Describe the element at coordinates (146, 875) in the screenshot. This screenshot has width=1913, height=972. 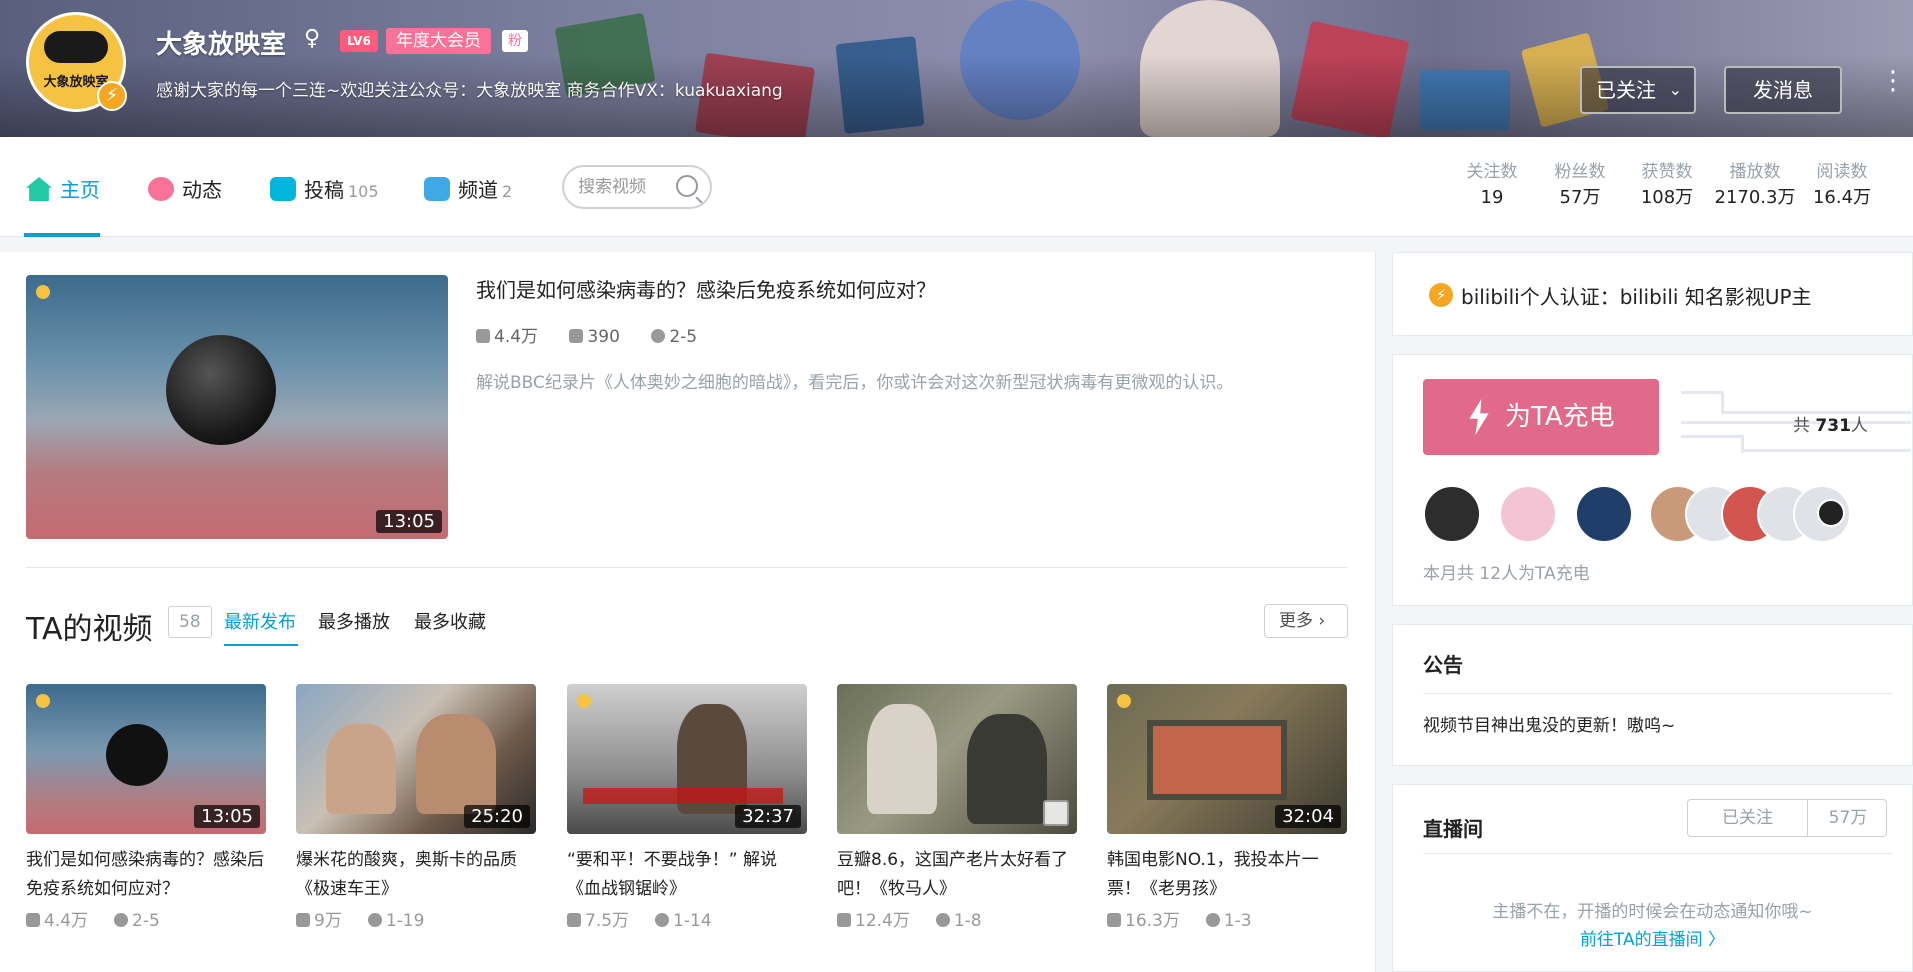
I see `video-title: 我们是如何感染病毒的？感染后免疫系统如何应对？` at that location.